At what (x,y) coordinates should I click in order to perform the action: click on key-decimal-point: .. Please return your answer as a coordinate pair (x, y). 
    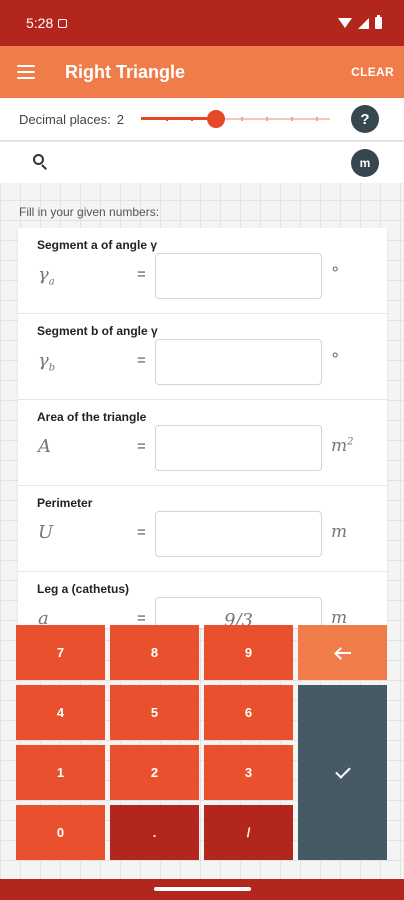
    Looking at the image, I should click on (154, 832).